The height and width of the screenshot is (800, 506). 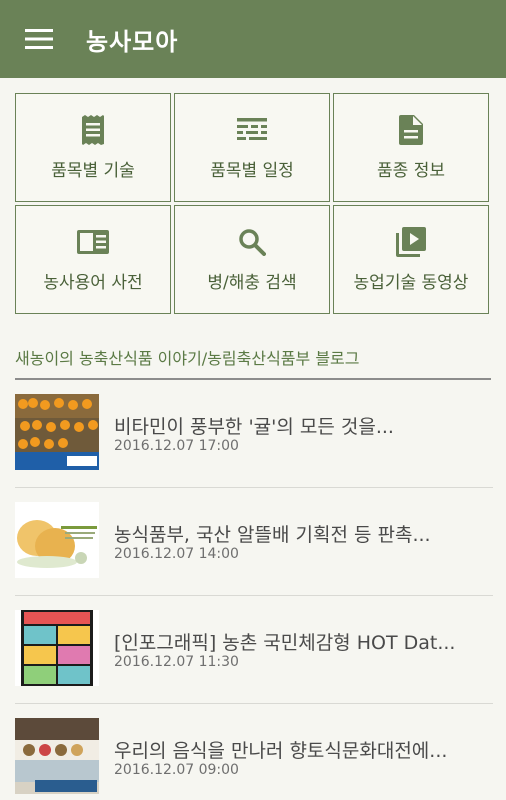 I want to click on list-item: 우리의 음식을 만나러 향토식문화대전에... 2016.12.07 09:00, so click(x=253, y=752).